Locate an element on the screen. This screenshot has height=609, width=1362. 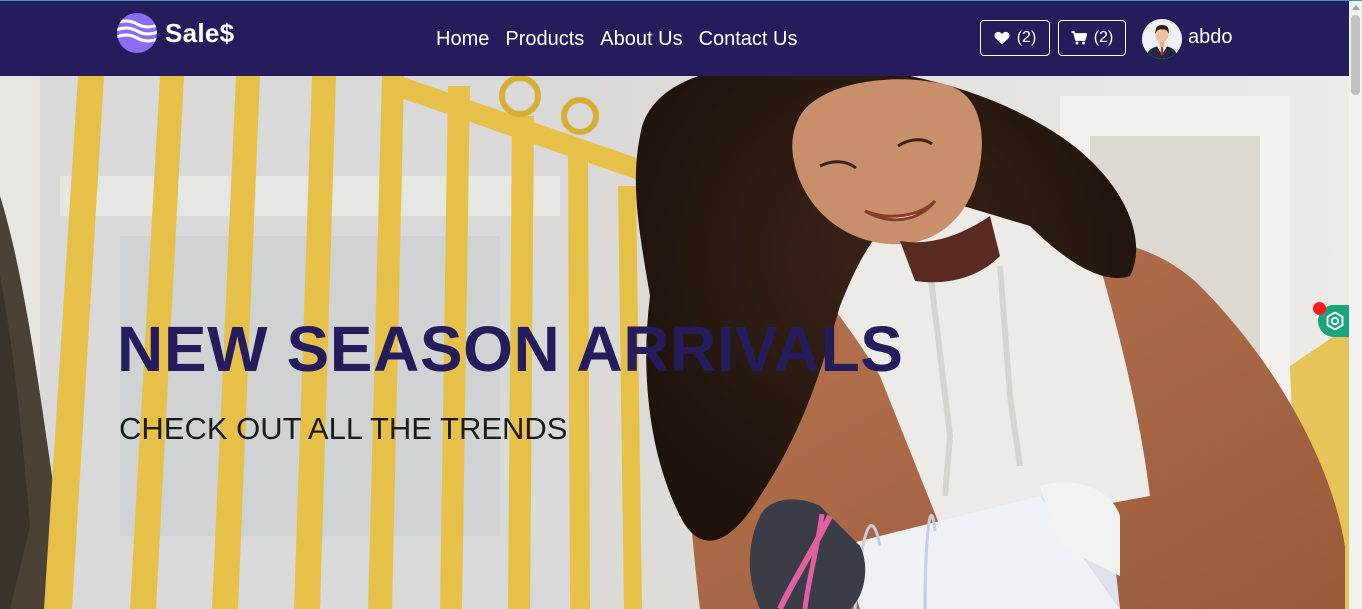
user-avatar-icon is located at coordinates (1162, 39).